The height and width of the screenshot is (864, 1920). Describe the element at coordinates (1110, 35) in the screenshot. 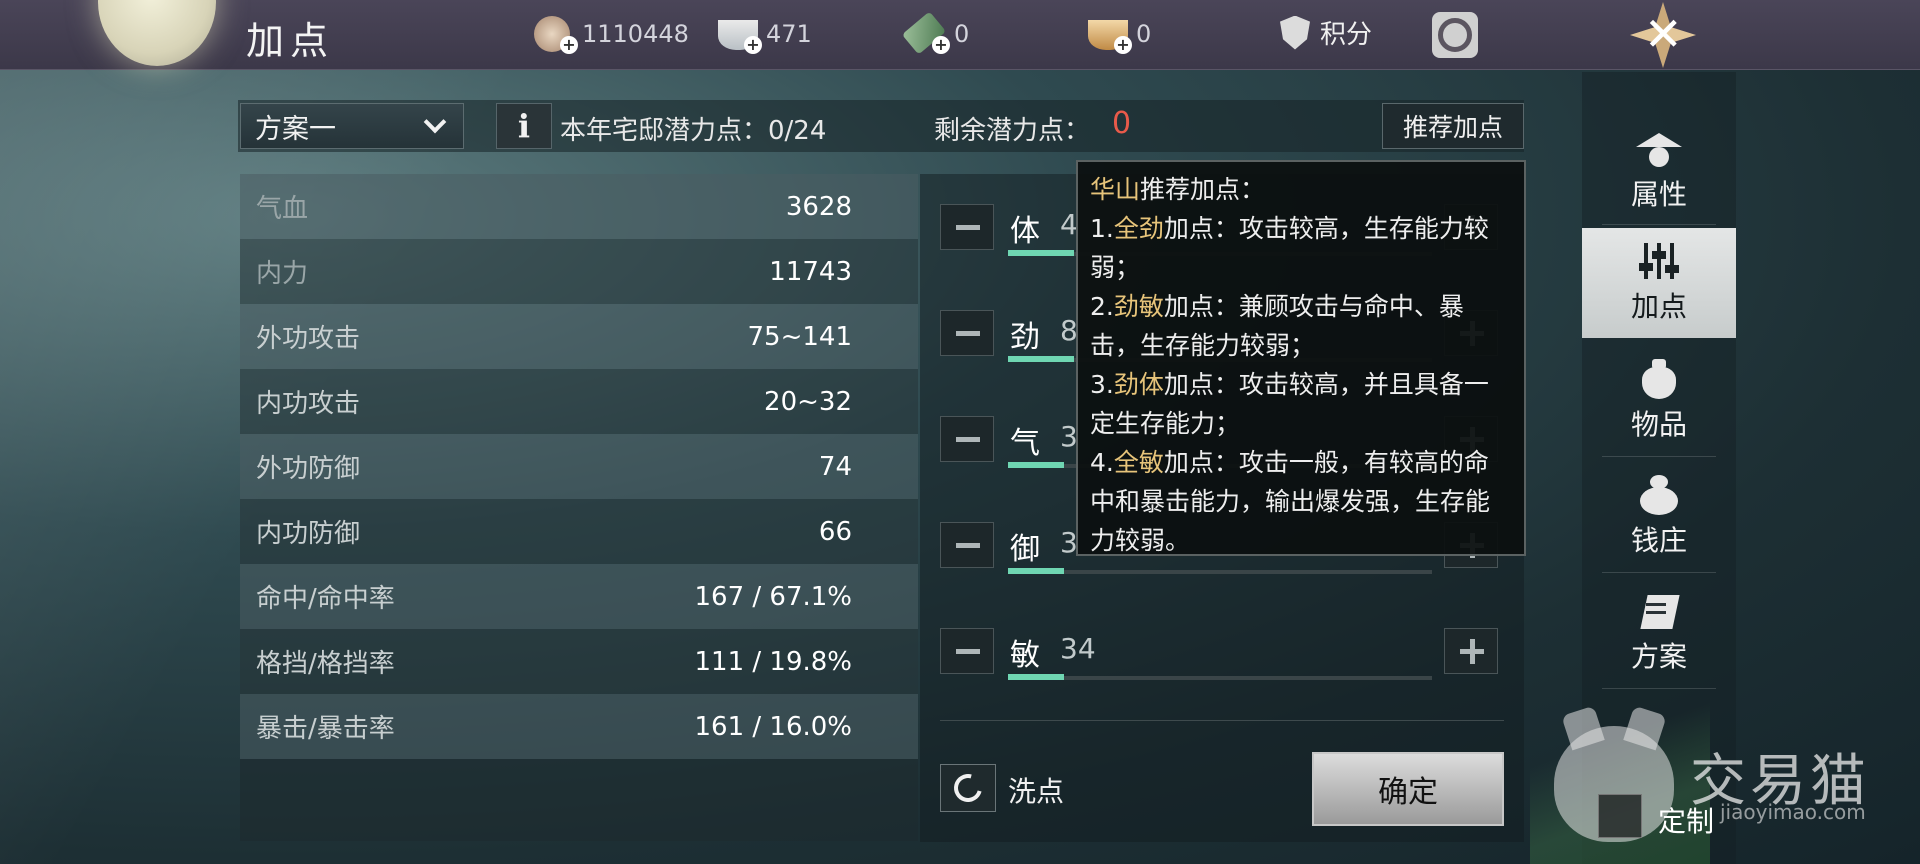

I see `gold-ingot-icon: +` at that location.